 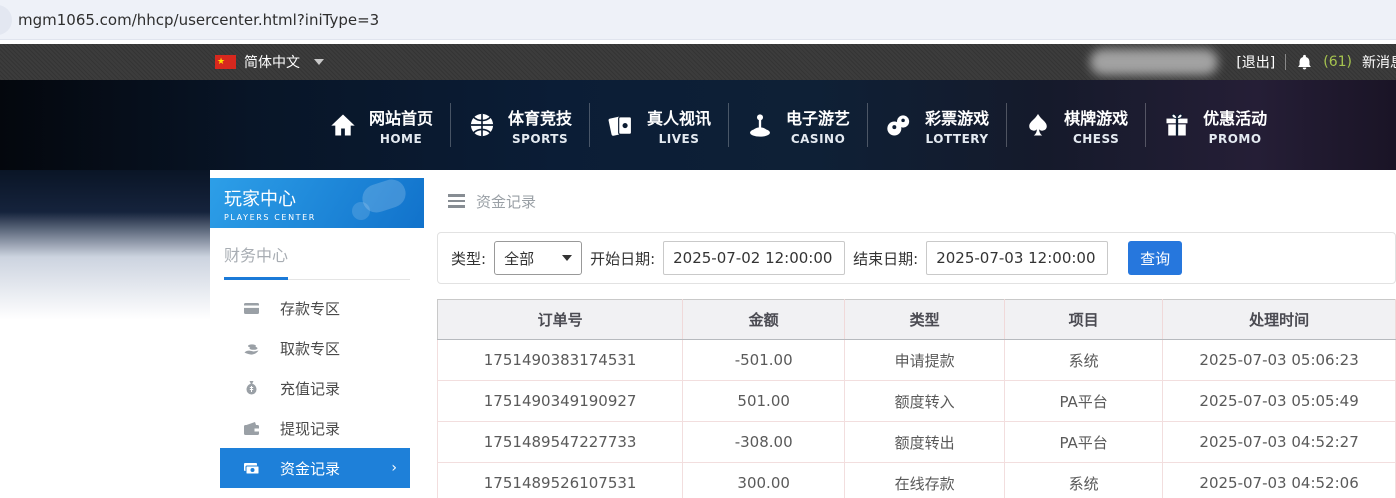 I want to click on type-select-value: 全部, so click(x=519, y=258).